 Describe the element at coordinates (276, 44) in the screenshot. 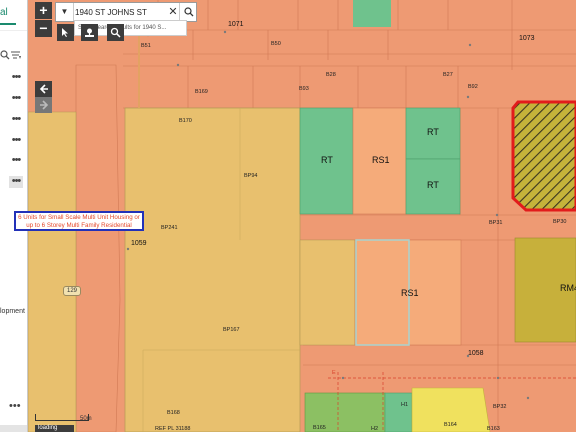

I see `parcel-label: B50` at that location.